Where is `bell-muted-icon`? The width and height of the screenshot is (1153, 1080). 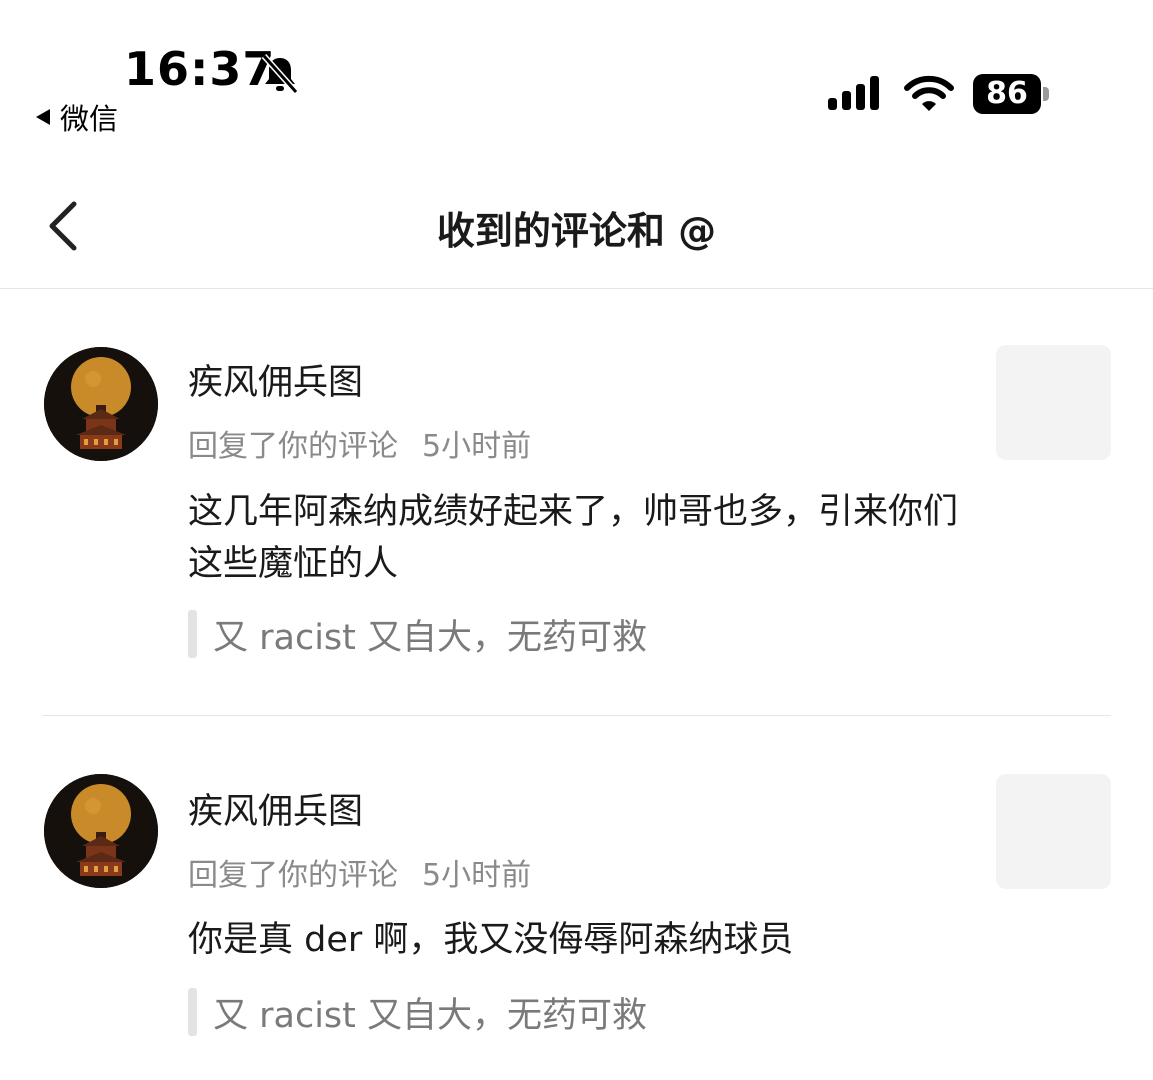 bell-muted-icon is located at coordinates (280, 74).